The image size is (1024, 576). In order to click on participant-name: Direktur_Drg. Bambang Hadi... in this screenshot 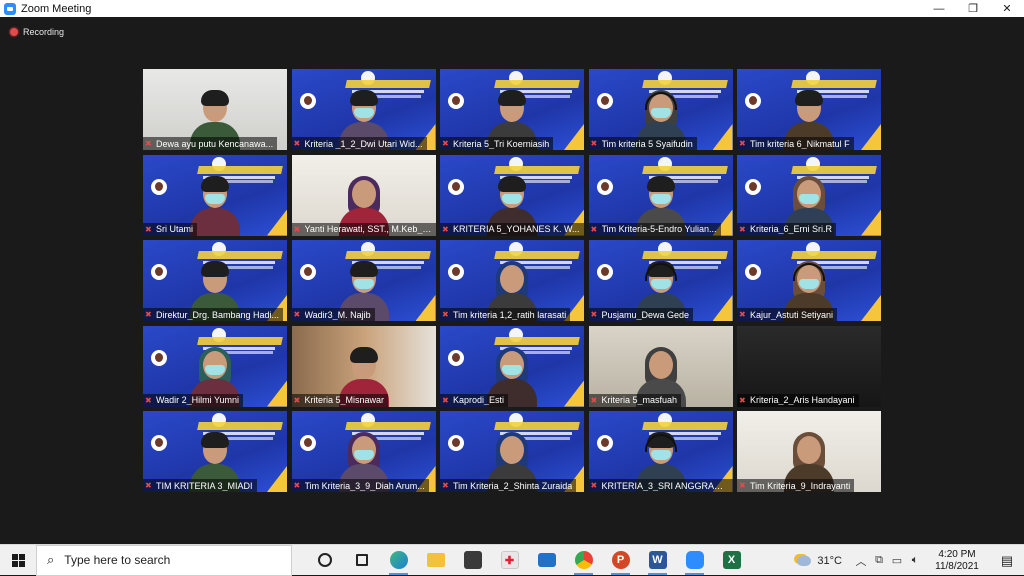, I will do `click(218, 314)`.